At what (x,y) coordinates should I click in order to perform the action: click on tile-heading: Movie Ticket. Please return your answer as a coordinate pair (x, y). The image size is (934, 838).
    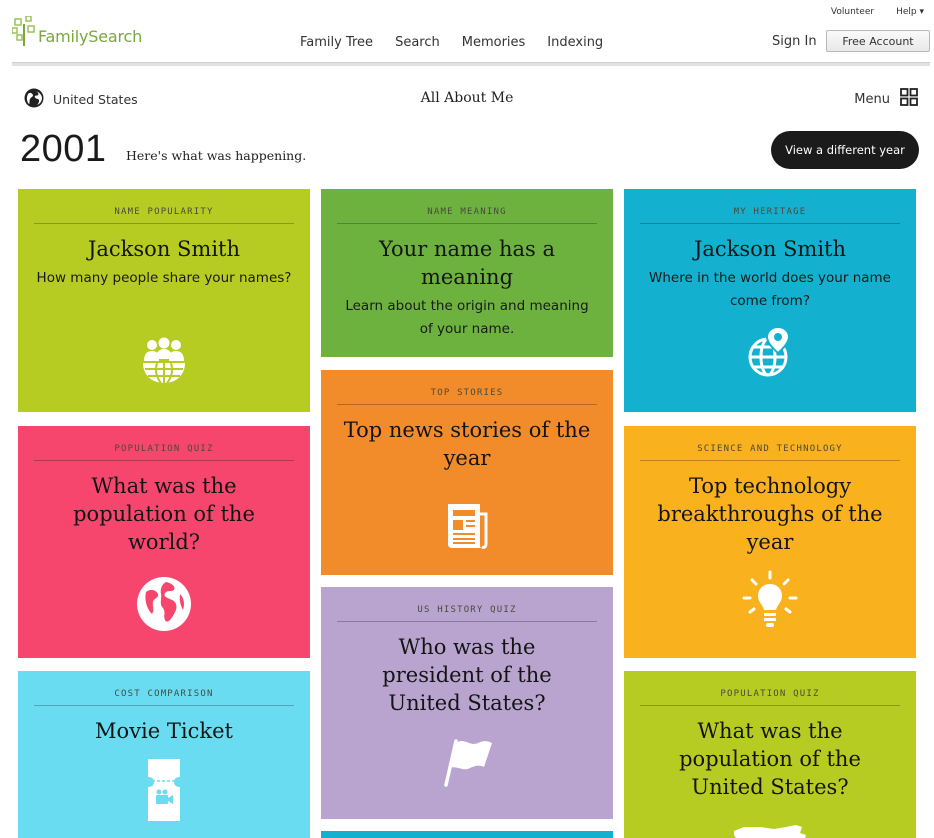
    Looking at the image, I should click on (164, 731).